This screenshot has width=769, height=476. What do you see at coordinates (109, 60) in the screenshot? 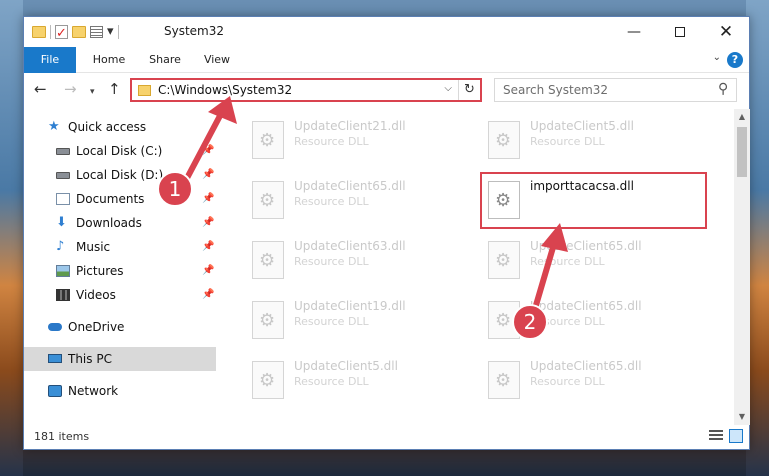
I see `tab-home: Home` at bounding box center [109, 60].